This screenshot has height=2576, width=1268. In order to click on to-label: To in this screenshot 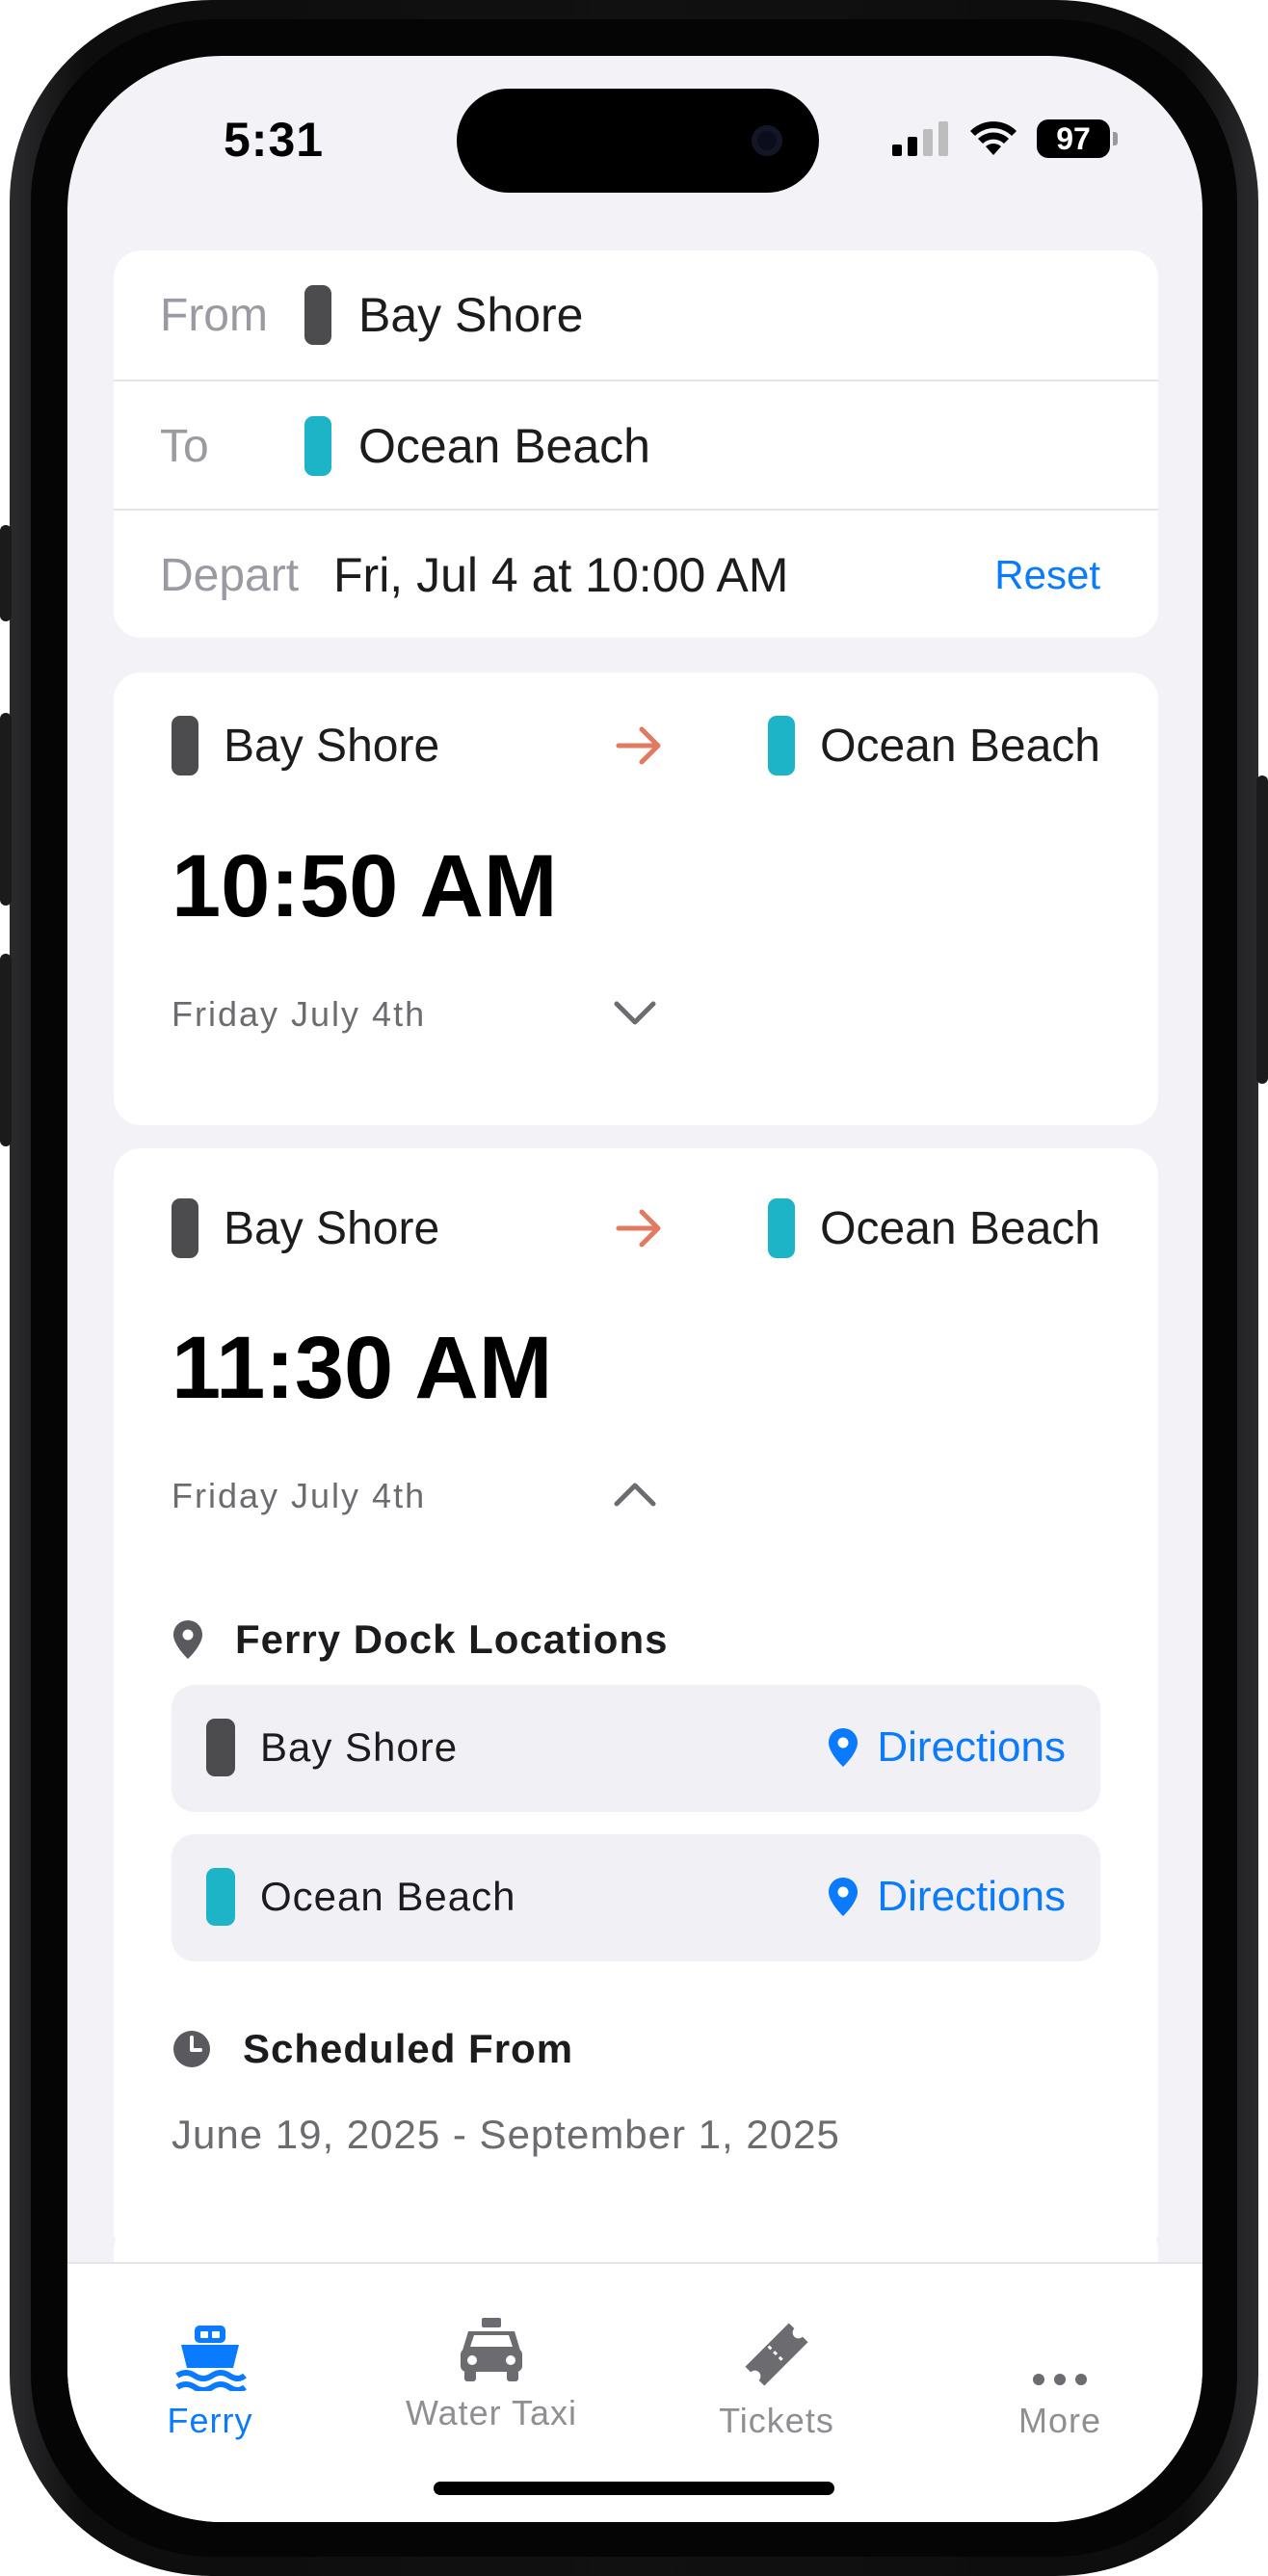, I will do `click(184, 446)`.